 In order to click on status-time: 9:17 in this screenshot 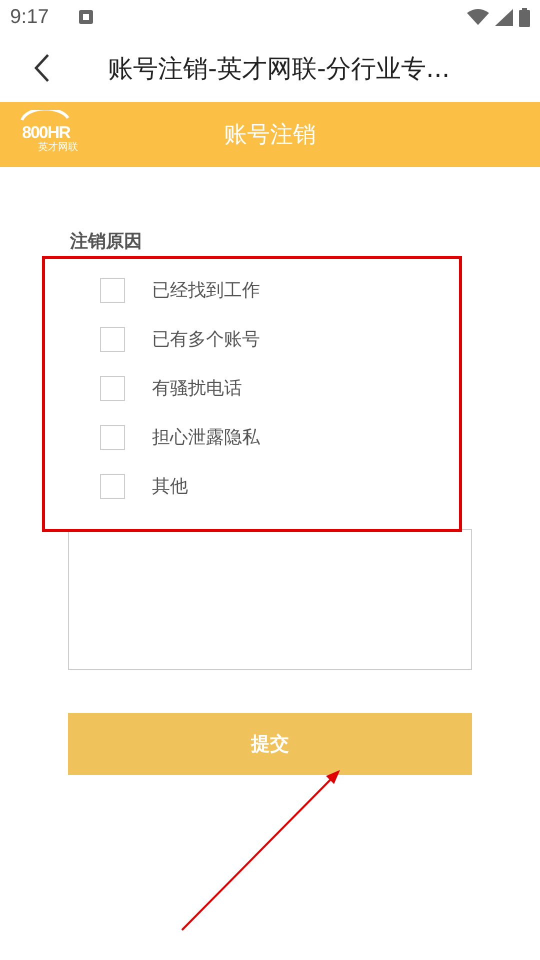, I will do `click(29, 17)`.